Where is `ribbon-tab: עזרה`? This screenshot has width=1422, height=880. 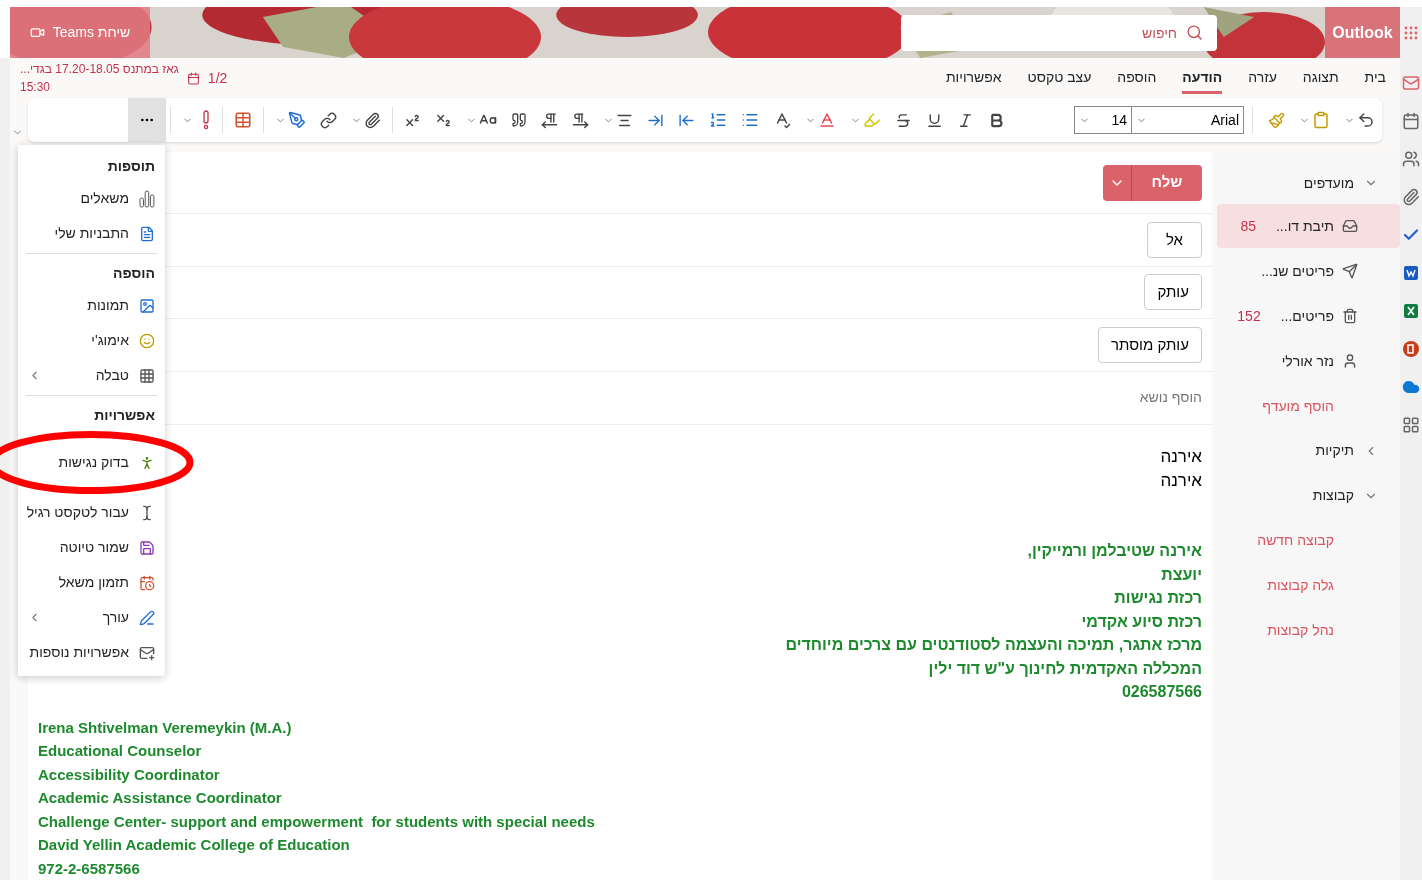
ribbon-tab: עזרה is located at coordinates (1262, 78).